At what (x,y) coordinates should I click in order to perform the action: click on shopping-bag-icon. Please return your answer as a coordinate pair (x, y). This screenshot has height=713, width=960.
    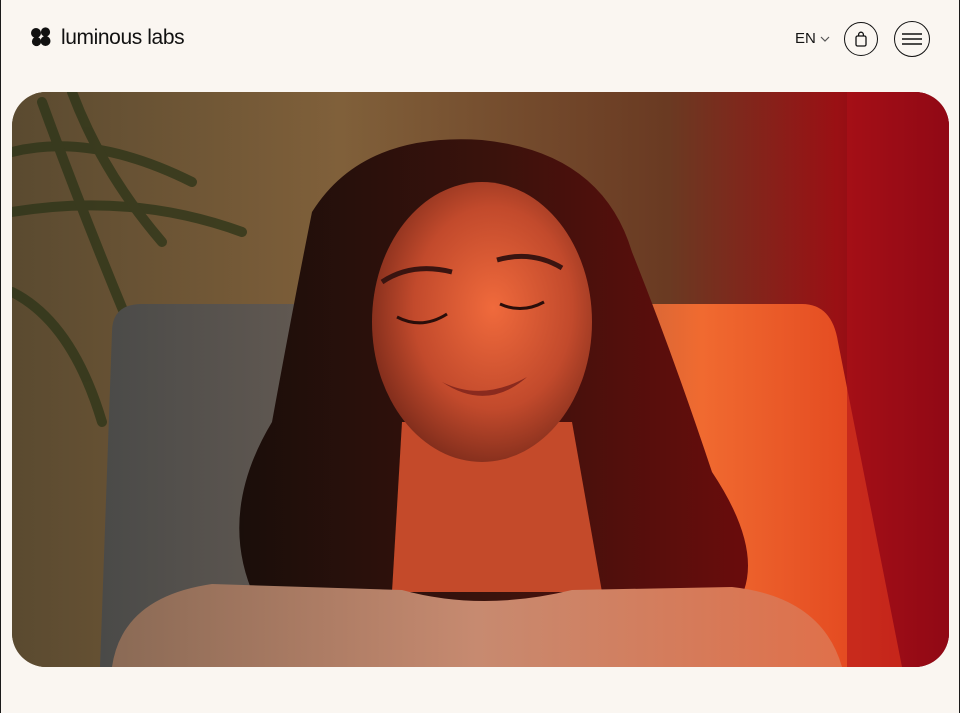
    Looking at the image, I should click on (861, 39).